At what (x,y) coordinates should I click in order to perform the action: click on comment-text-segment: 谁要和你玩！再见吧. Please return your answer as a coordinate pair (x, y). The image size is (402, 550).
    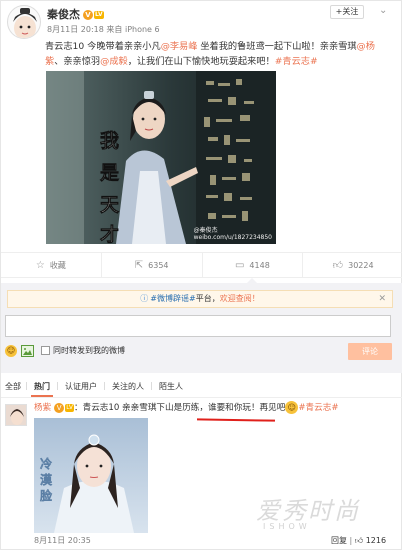
    Looking at the image, I should click on (246, 408).